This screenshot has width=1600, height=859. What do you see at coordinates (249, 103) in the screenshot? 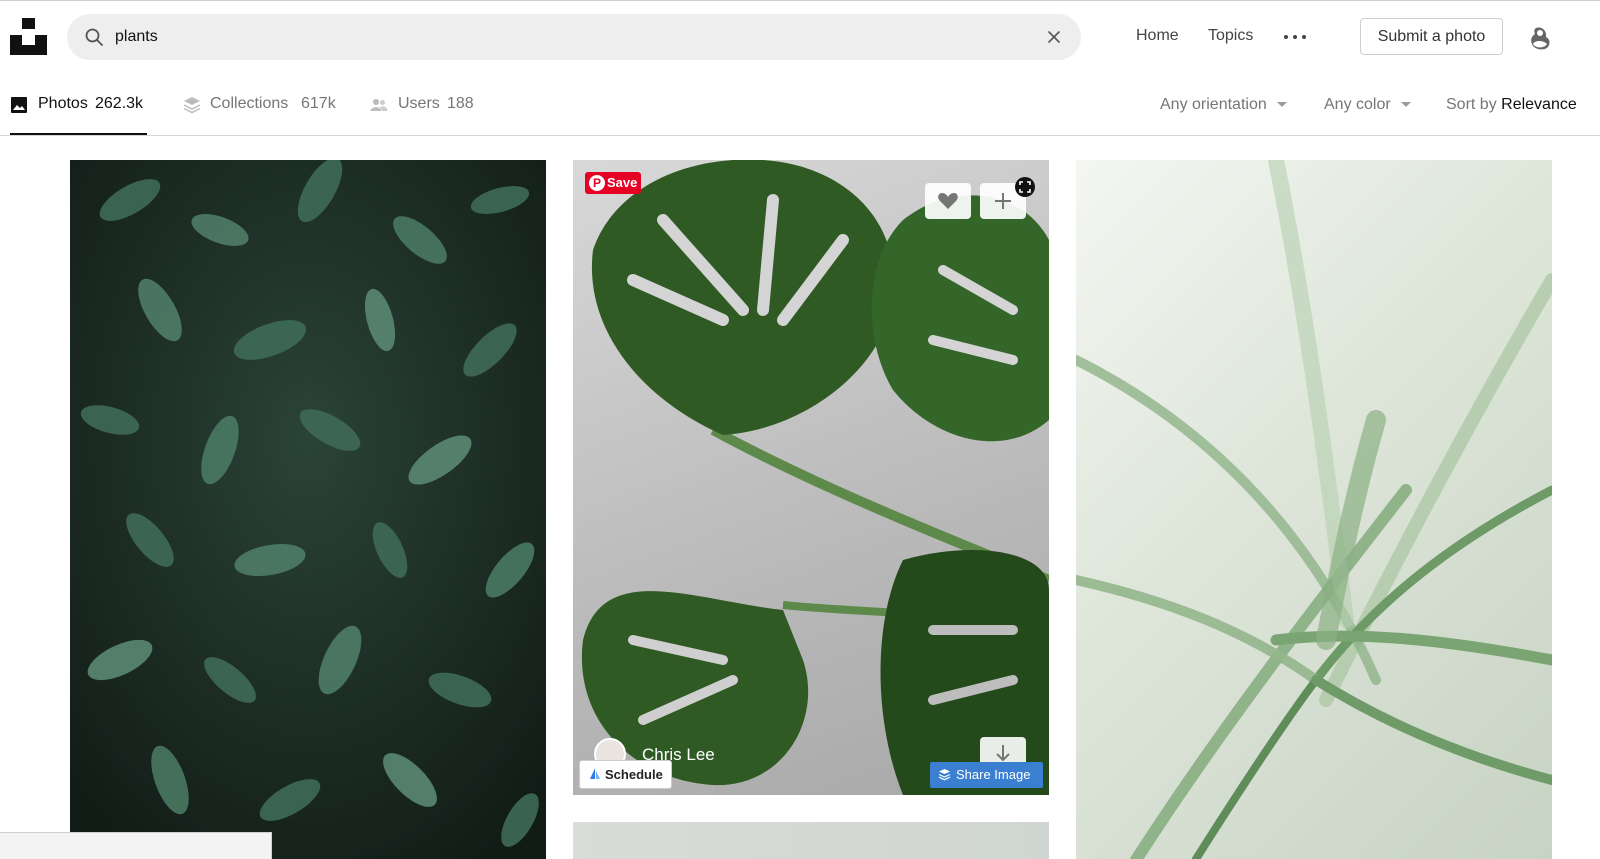
I see `tab-collections-label: Collections` at bounding box center [249, 103].